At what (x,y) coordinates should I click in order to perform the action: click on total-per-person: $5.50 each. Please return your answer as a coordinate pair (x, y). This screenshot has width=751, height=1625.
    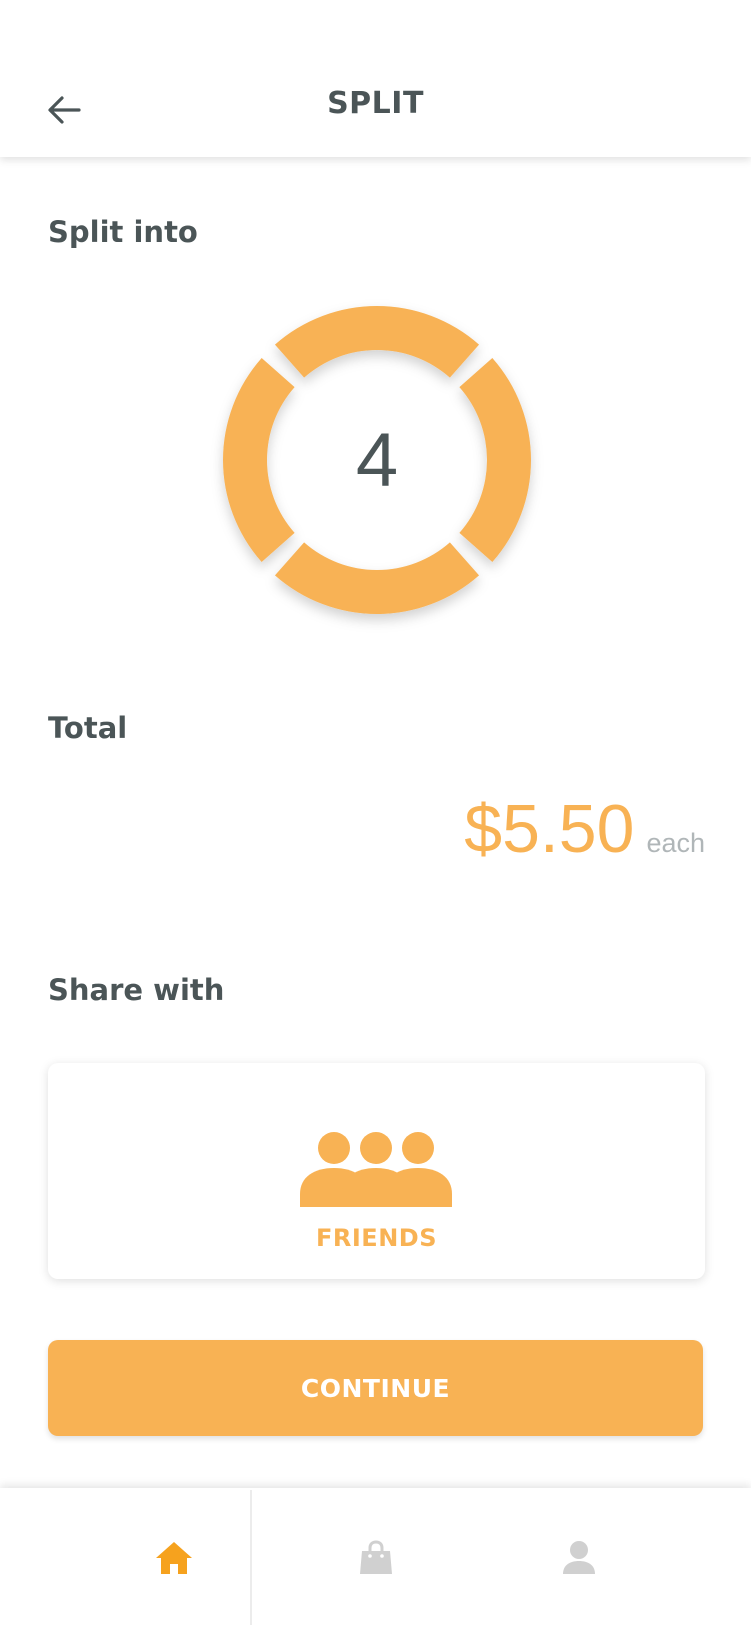
    Looking at the image, I should click on (584, 829).